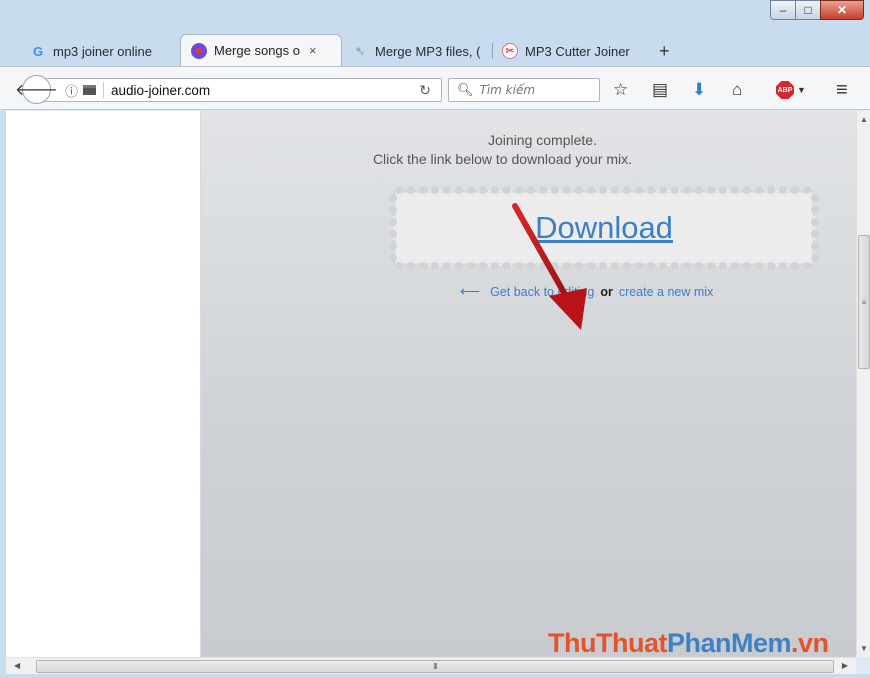 This screenshot has height=678, width=870. Describe the element at coordinates (737, 90) in the screenshot. I see `home-icon: ⌂` at that location.